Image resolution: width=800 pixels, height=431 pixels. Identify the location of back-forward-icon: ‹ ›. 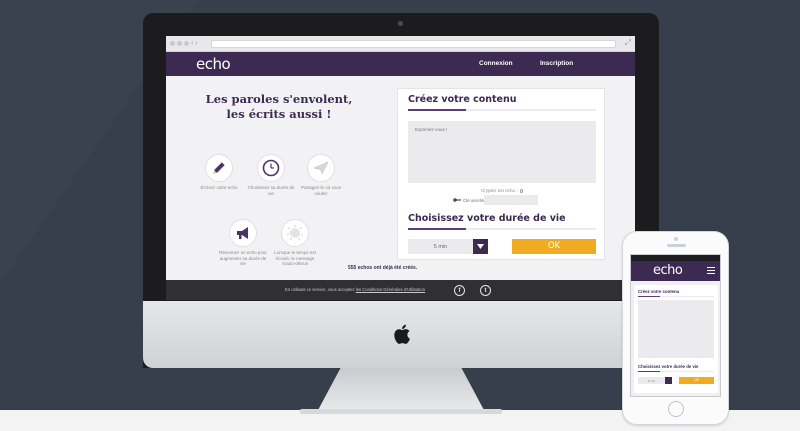
(194, 43).